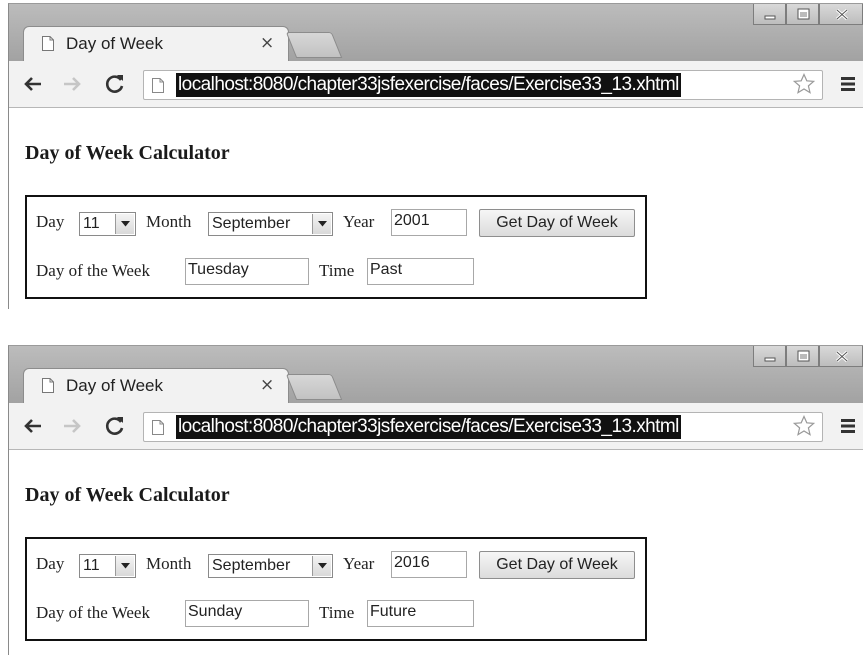 The width and height of the screenshot is (863, 655). What do you see at coordinates (247, 271) in the screenshot?
I see `day-of-week-output: Tuesday` at bounding box center [247, 271].